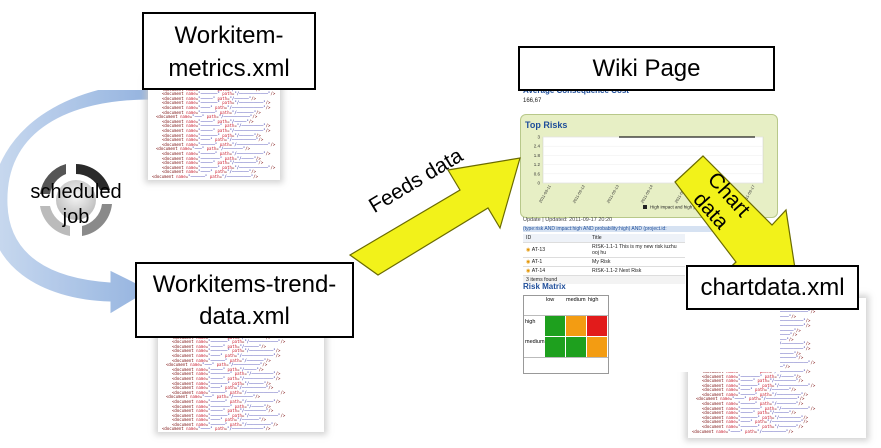 The image size is (881, 448). I want to click on y-tick-label: 0, so click(538, 183).